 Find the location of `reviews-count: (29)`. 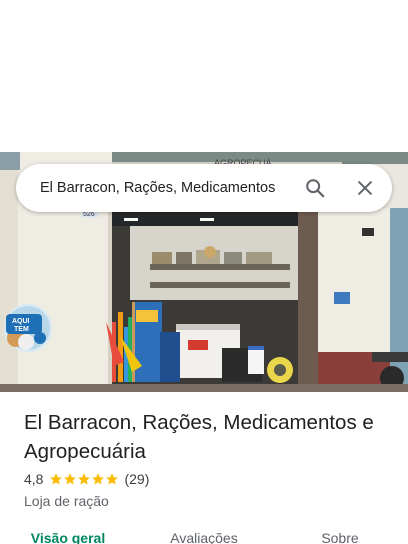

reviews-count: (29) is located at coordinates (136, 479).